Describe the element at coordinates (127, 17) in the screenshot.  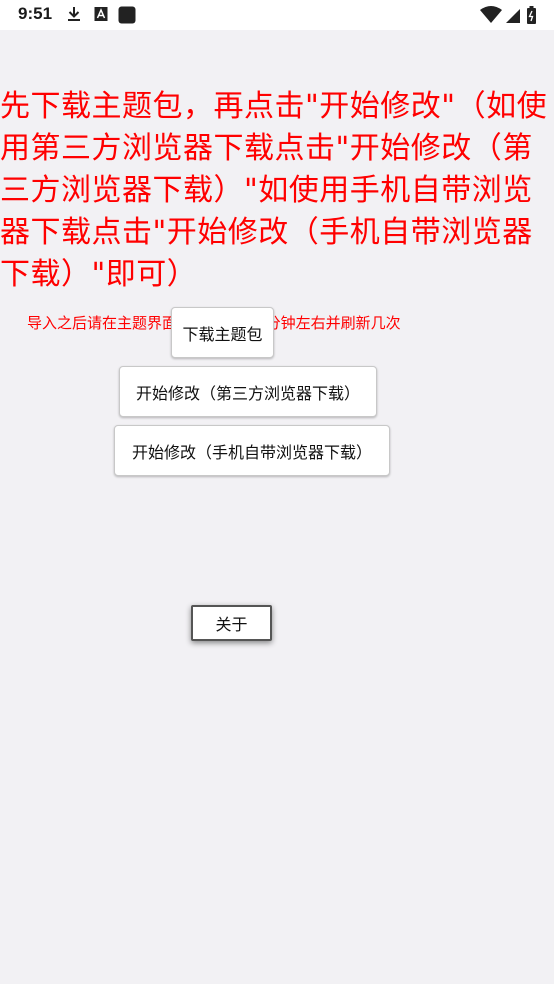
I see `square-icon` at that location.